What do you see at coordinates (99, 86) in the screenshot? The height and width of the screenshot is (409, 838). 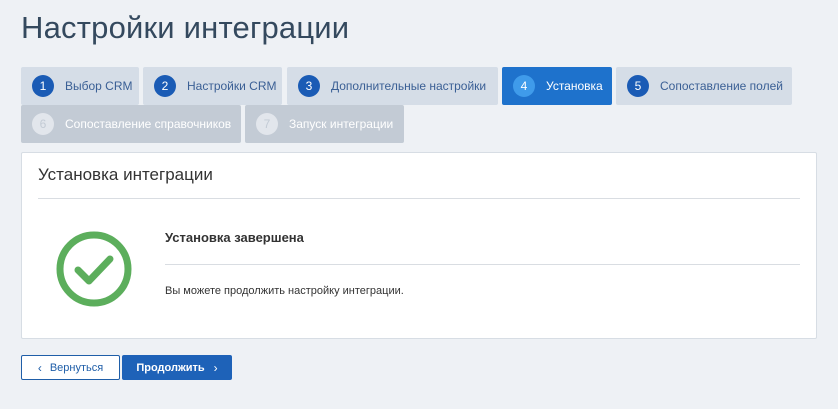 I see `step-label: Выбор CRM` at bounding box center [99, 86].